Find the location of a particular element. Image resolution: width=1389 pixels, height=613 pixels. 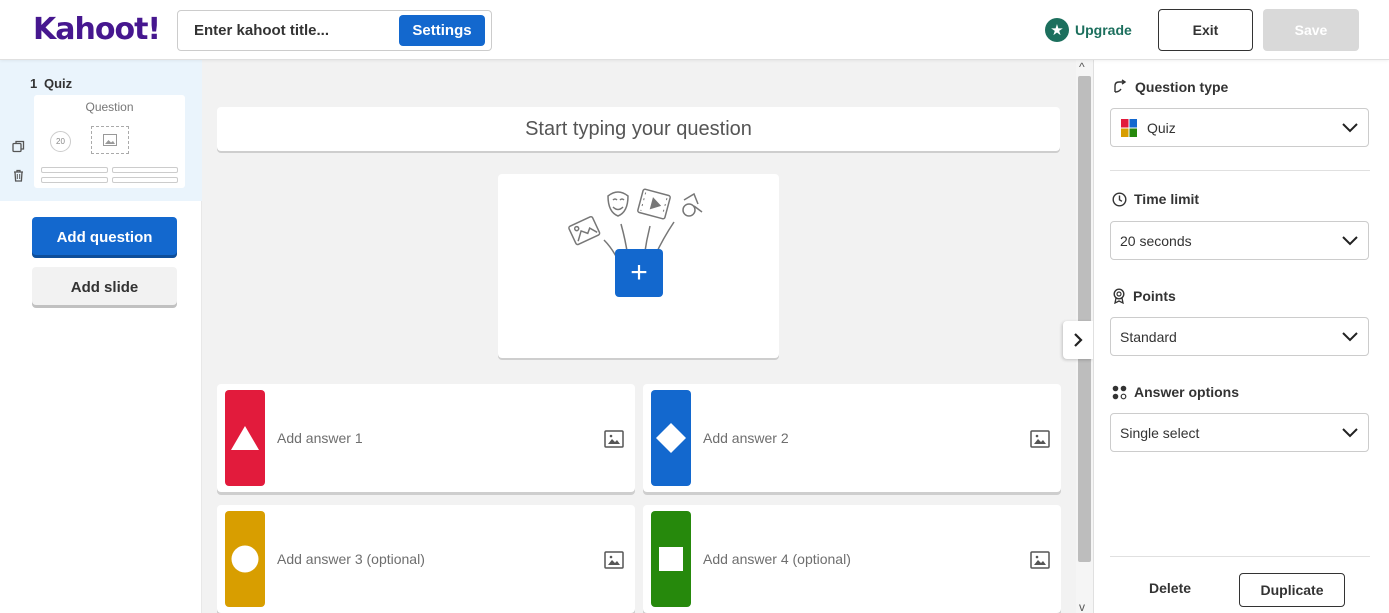

question-type-label: Question type is located at coordinates (1182, 87).